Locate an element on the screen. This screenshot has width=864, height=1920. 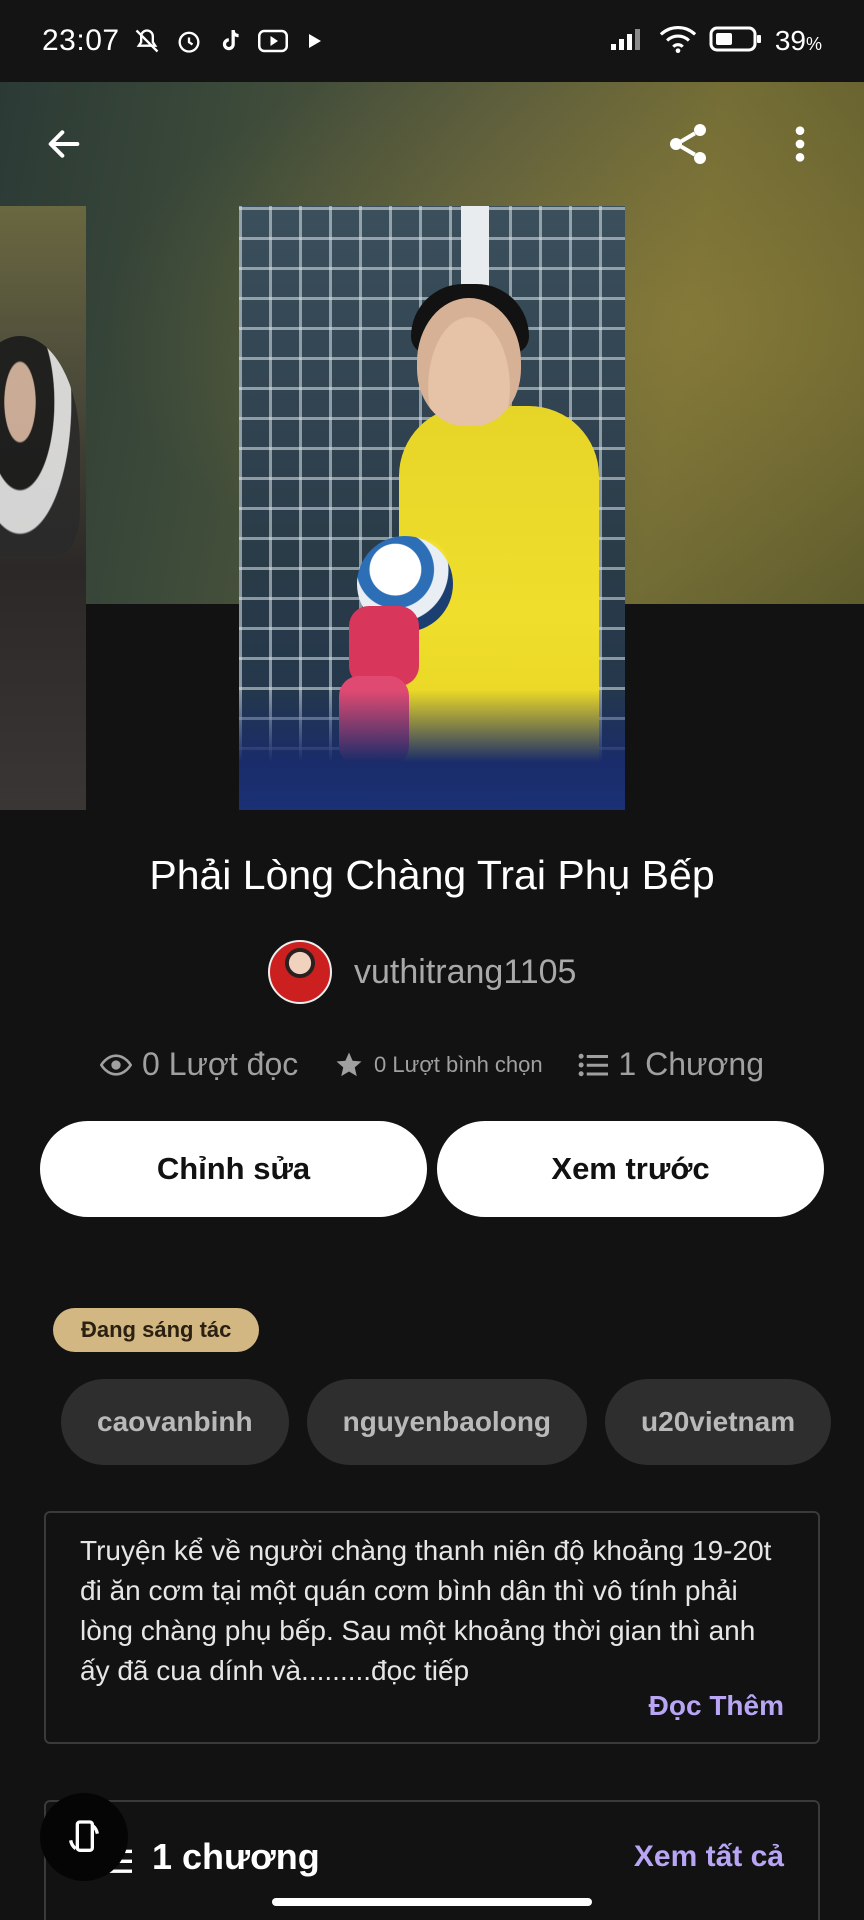
see-all-link: Xem tất cả is located at coordinates (709, 1857).